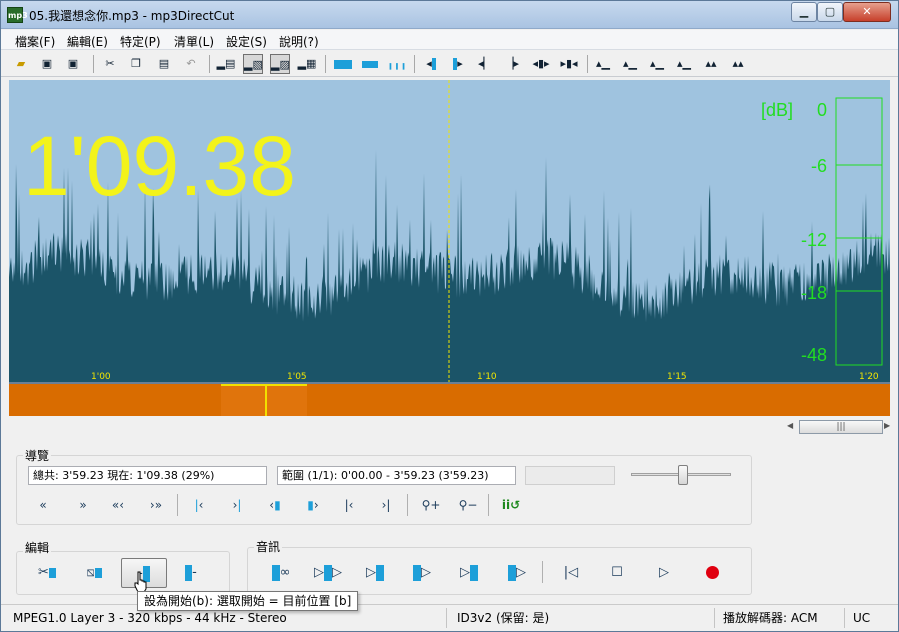 Image resolution: width=899 pixels, height=632 pixels. What do you see at coordinates (738, 64) in the screenshot?
I see `cue-6-icon: ▴▴` at bounding box center [738, 64].